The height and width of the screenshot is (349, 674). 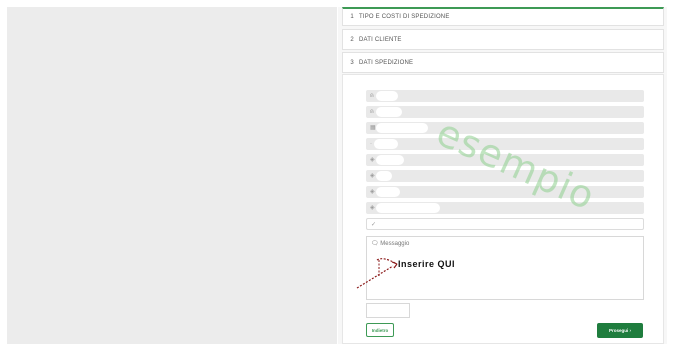 What do you see at coordinates (372, 208) in the screenshot?
I see `phone-icon: ◈` at bounding box center [372, 208].